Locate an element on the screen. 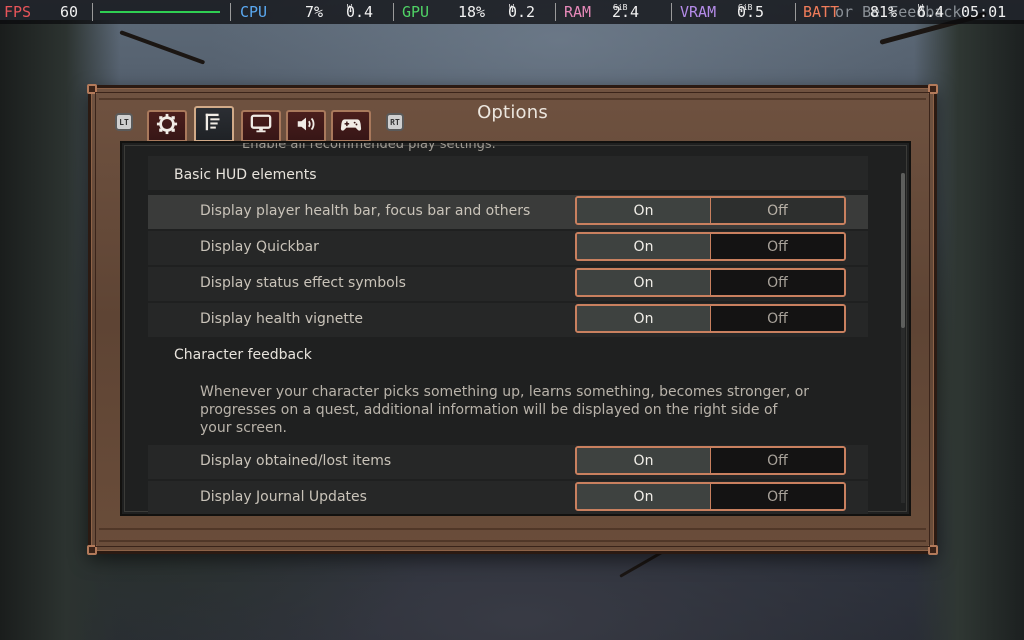 This screenshot has width=1024, height=640. tab-controls is located at coordinates (351, 126).